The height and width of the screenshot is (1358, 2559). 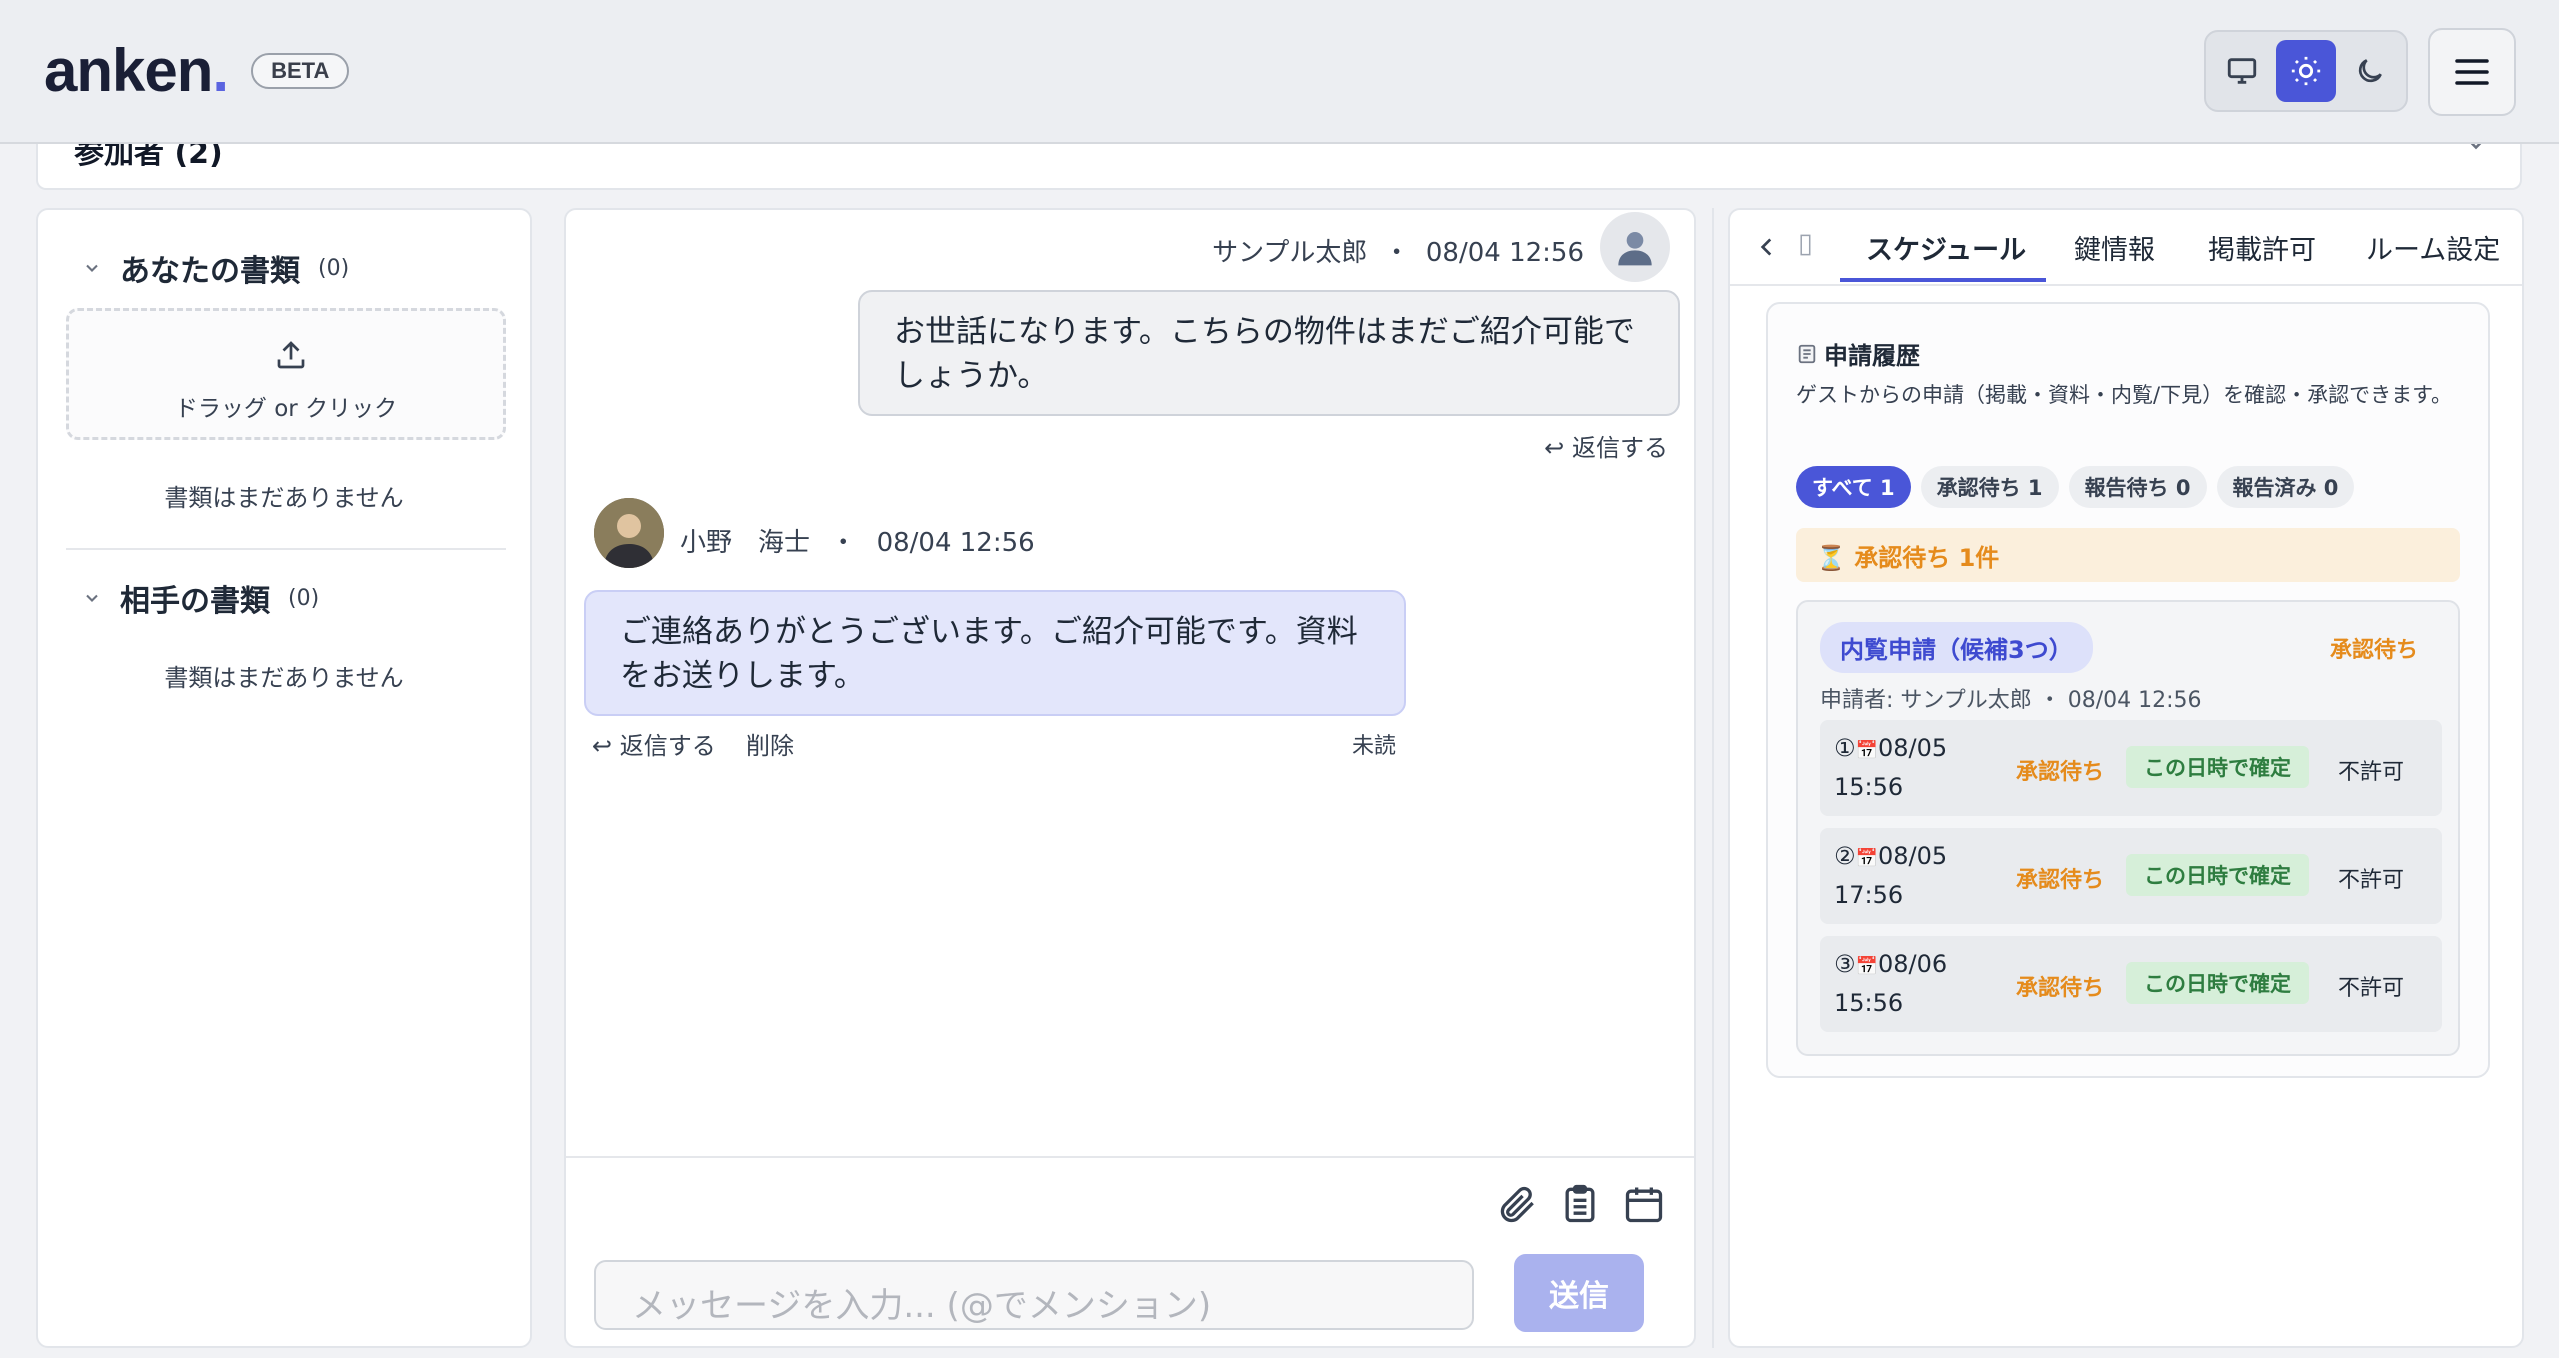 What do you see at coordinates (2285, 487) in the screenshot?
I see `filter-reported: 報告済み 0` at bounding box center [2285, 487].